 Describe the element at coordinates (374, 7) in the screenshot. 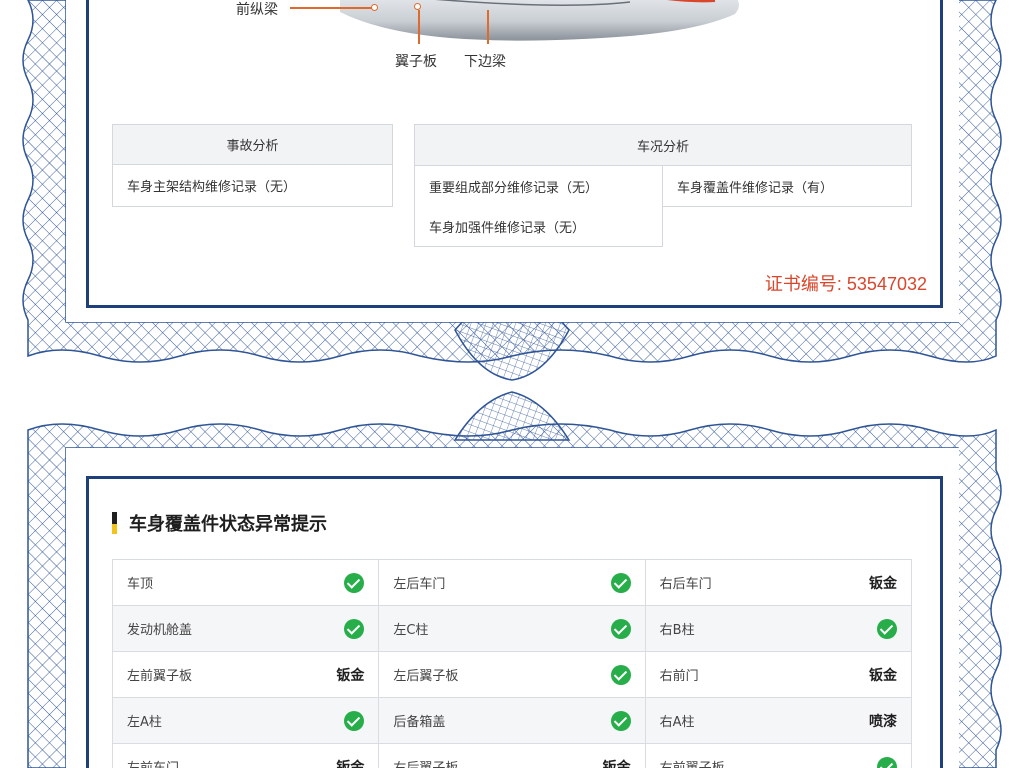

I see `callout-front-rail-dot` at that location.